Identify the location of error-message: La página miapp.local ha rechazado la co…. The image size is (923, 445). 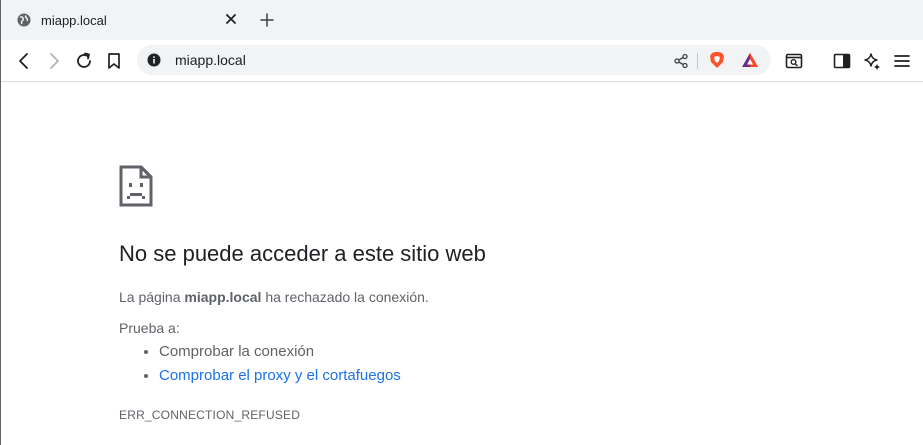
(274, 297).